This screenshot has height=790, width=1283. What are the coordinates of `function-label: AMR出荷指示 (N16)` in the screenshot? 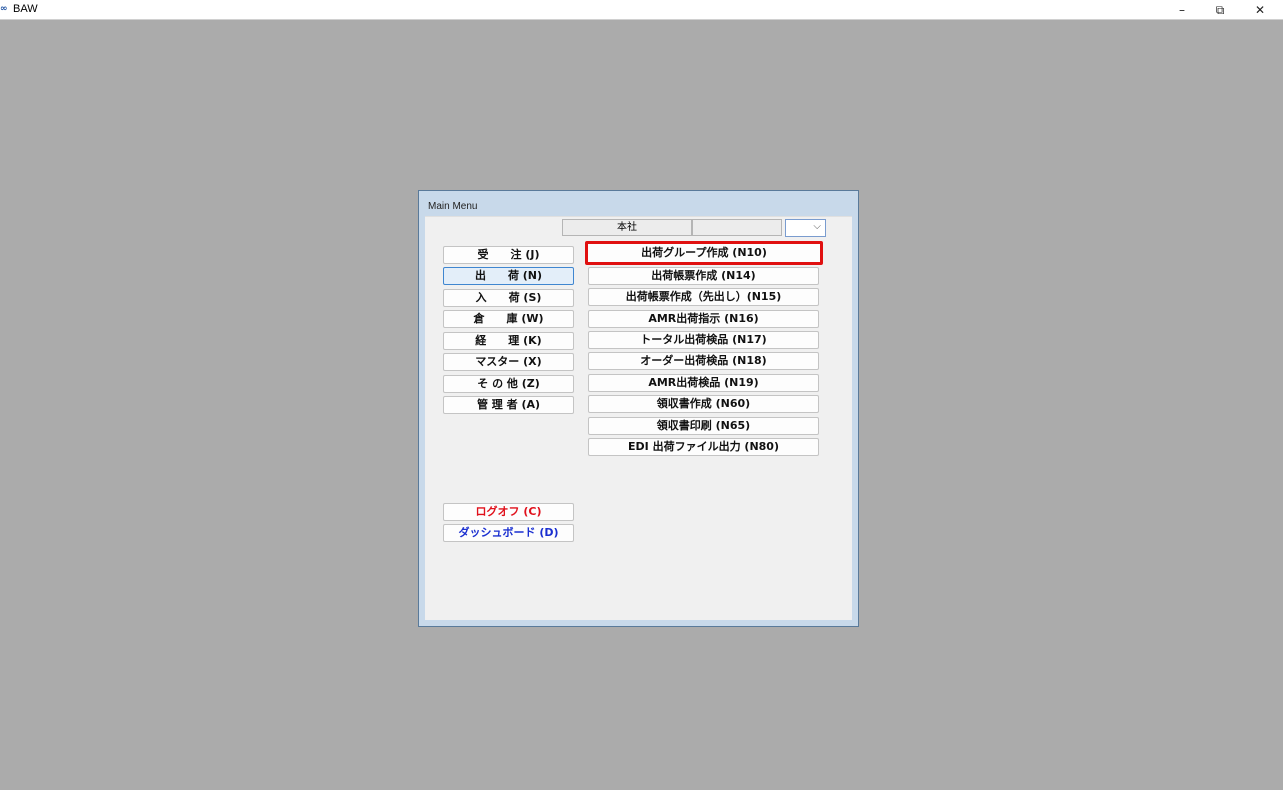 It's located at (703, 318).